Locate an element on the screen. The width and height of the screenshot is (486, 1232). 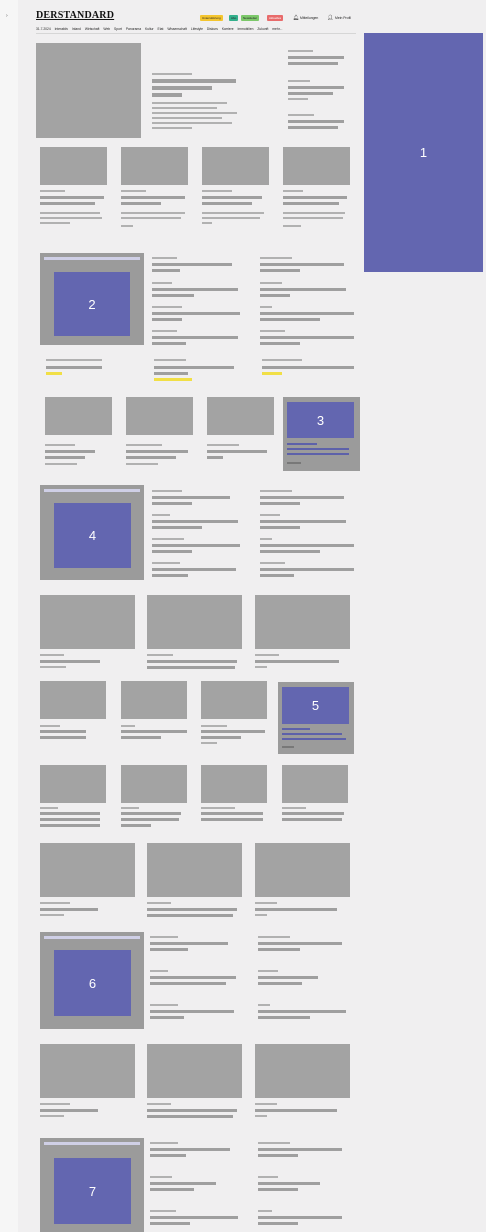
nav-item: Immobilien is located at coordinates (245, 29).